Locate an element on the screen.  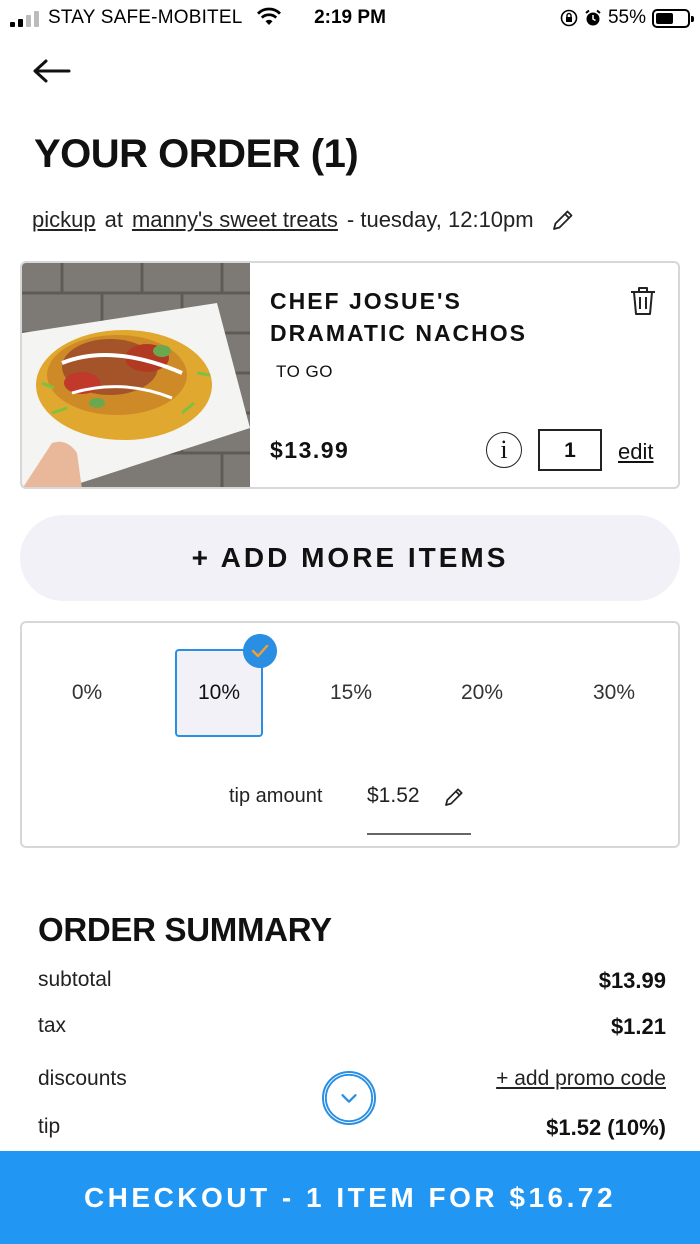
checkout-button: CHECKOUT - 1 ITEM FOR $16.72 is located at coordinates (350, 1197).